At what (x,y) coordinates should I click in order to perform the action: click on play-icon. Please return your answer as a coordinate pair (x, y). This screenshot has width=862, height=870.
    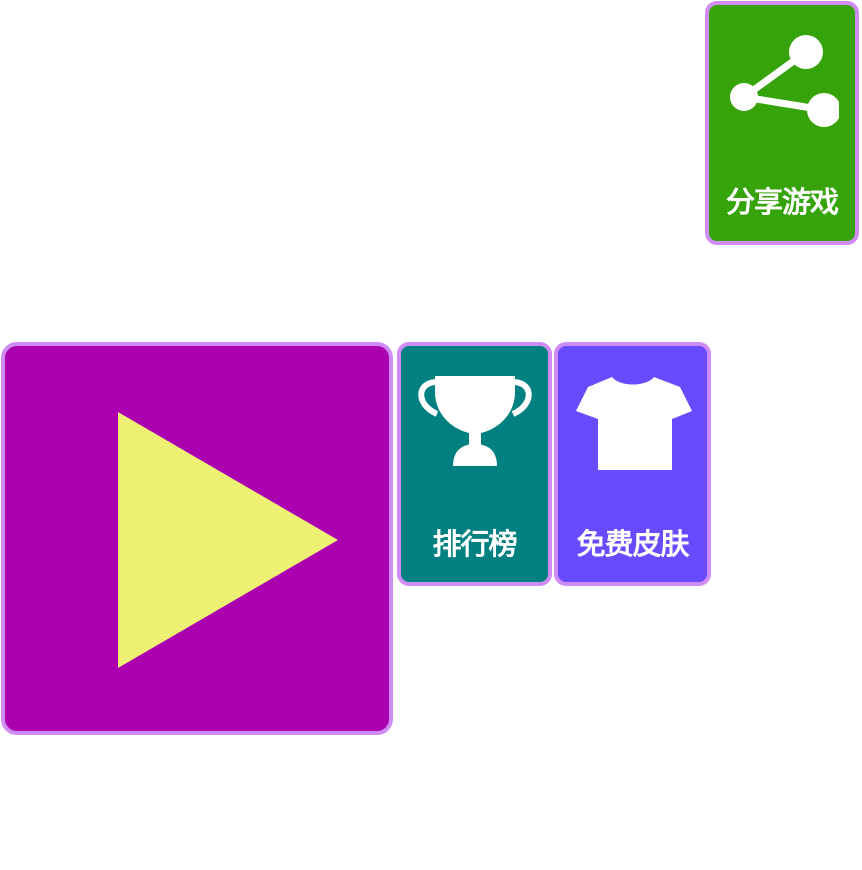
    Looking at the image, I should click on (228, 540).